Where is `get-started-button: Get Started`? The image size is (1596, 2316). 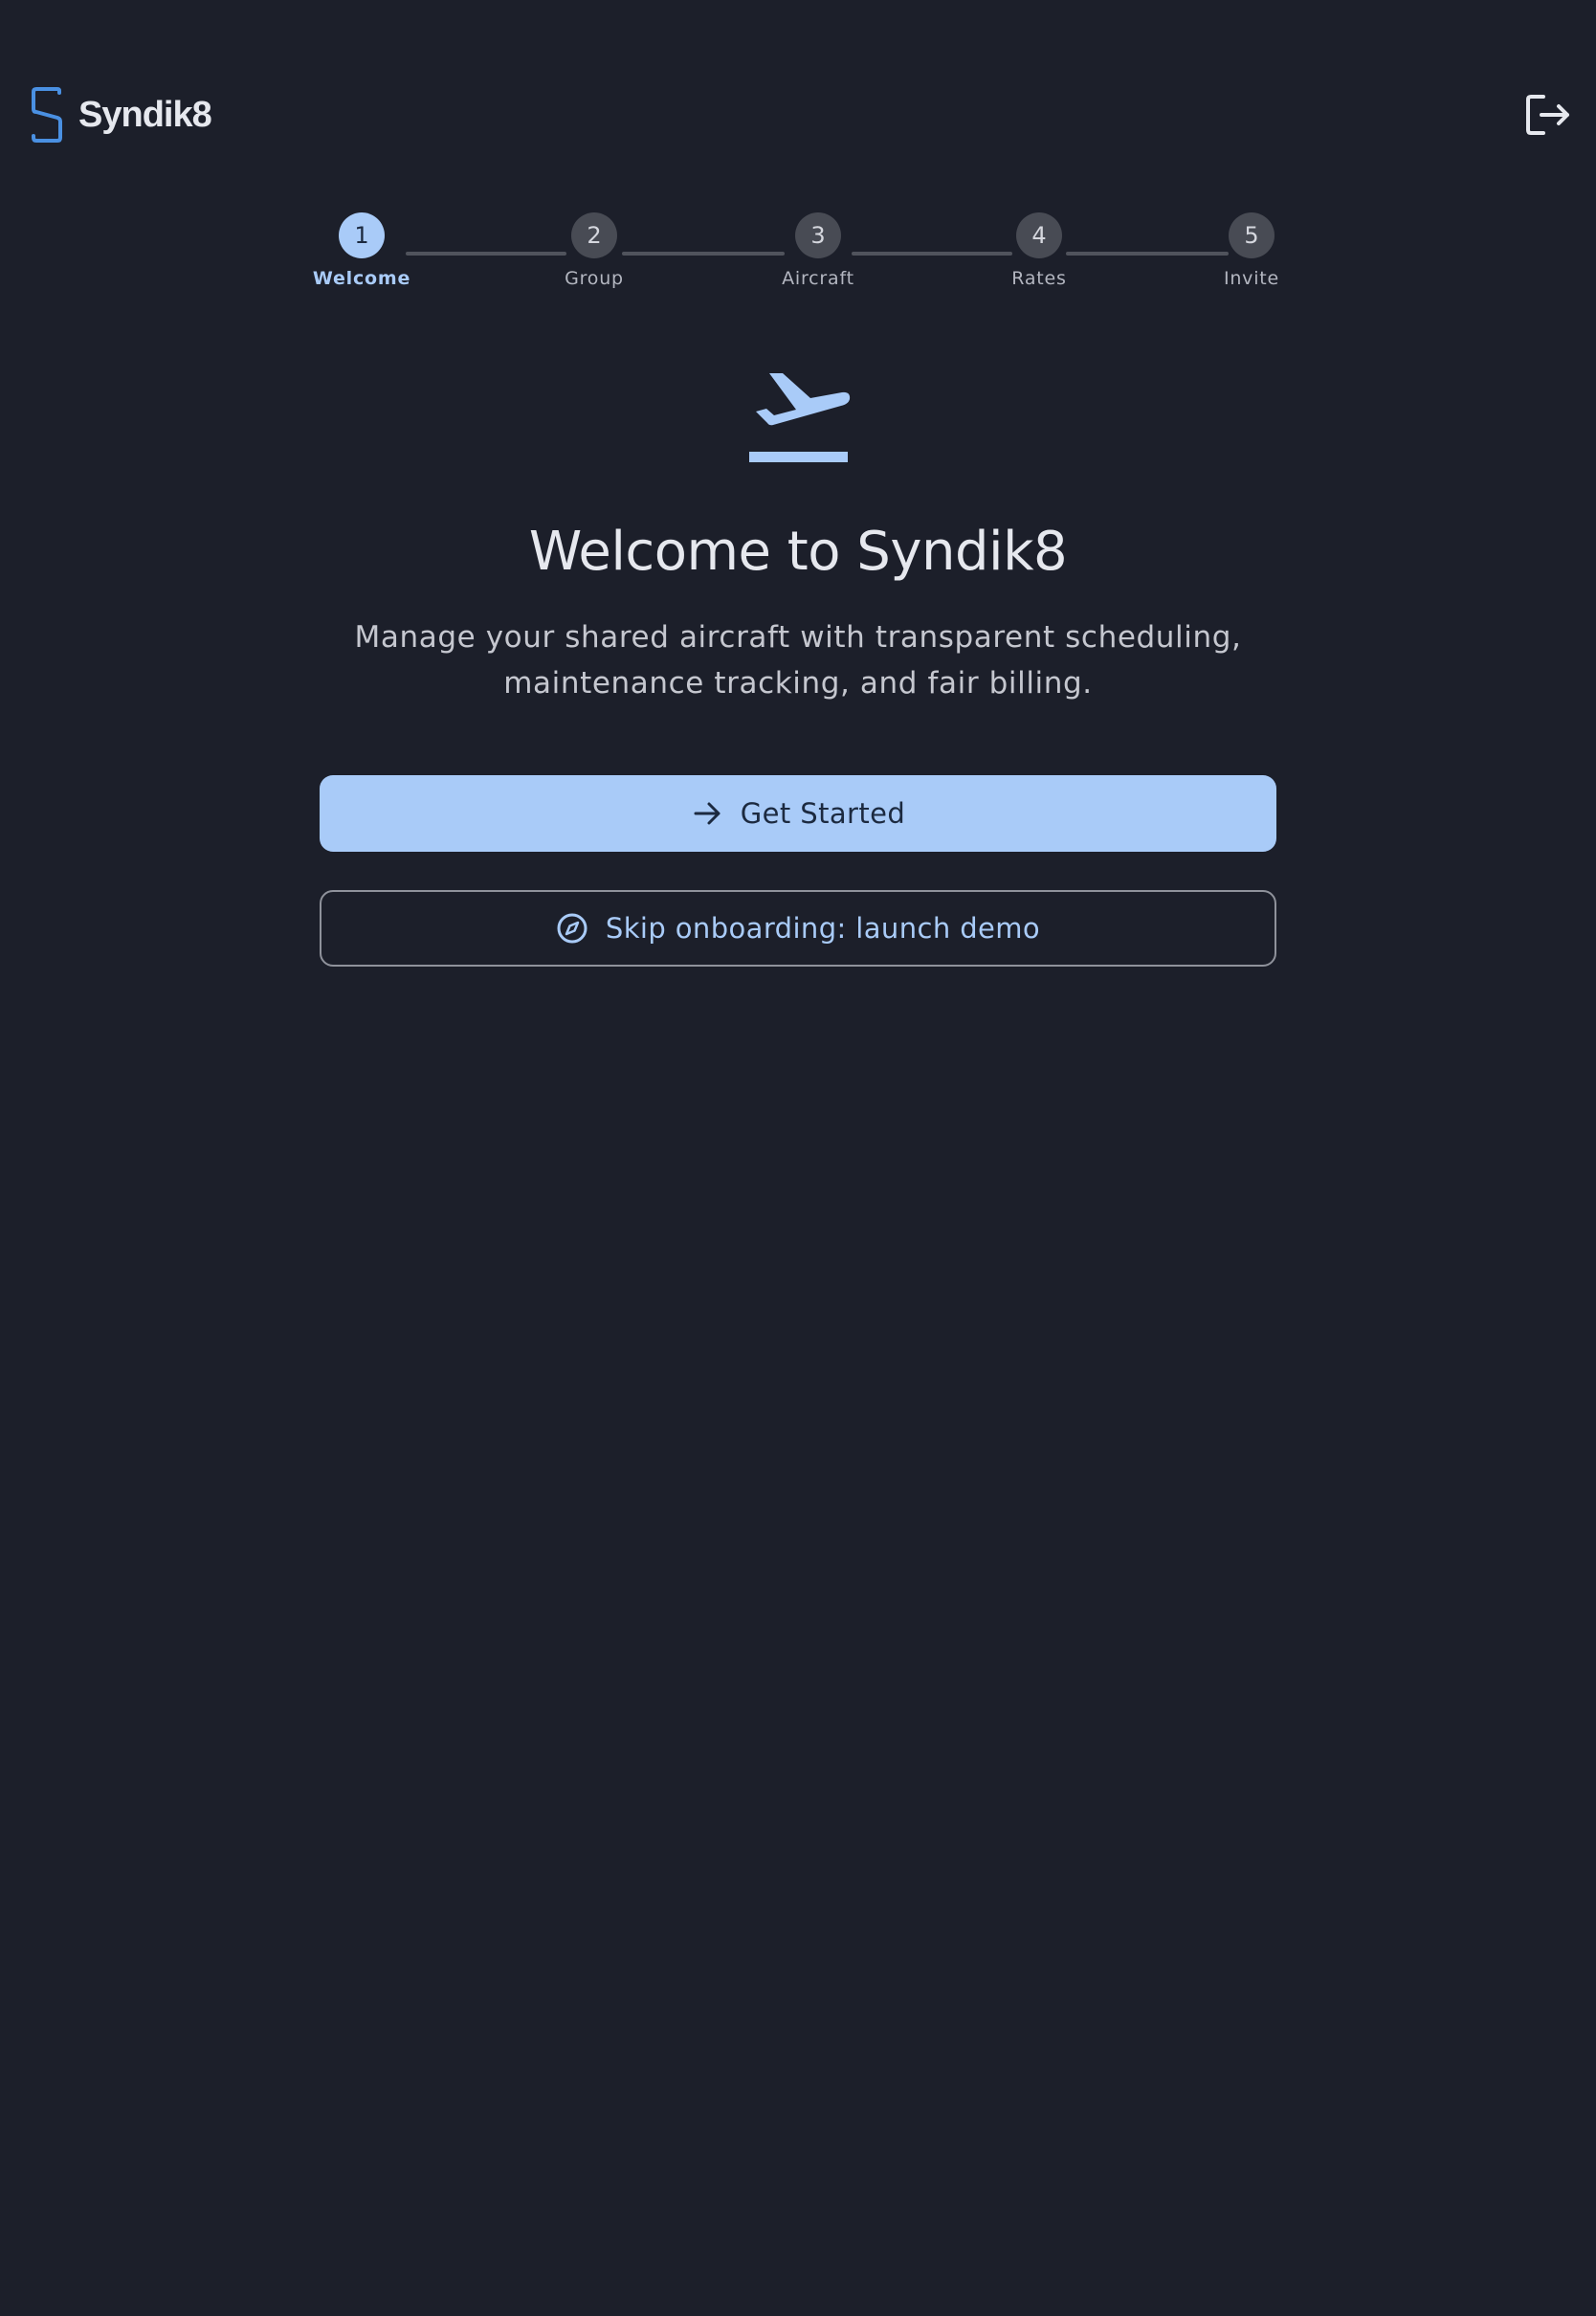 get-started-button: Get Started is located at coordinates (798, 813).